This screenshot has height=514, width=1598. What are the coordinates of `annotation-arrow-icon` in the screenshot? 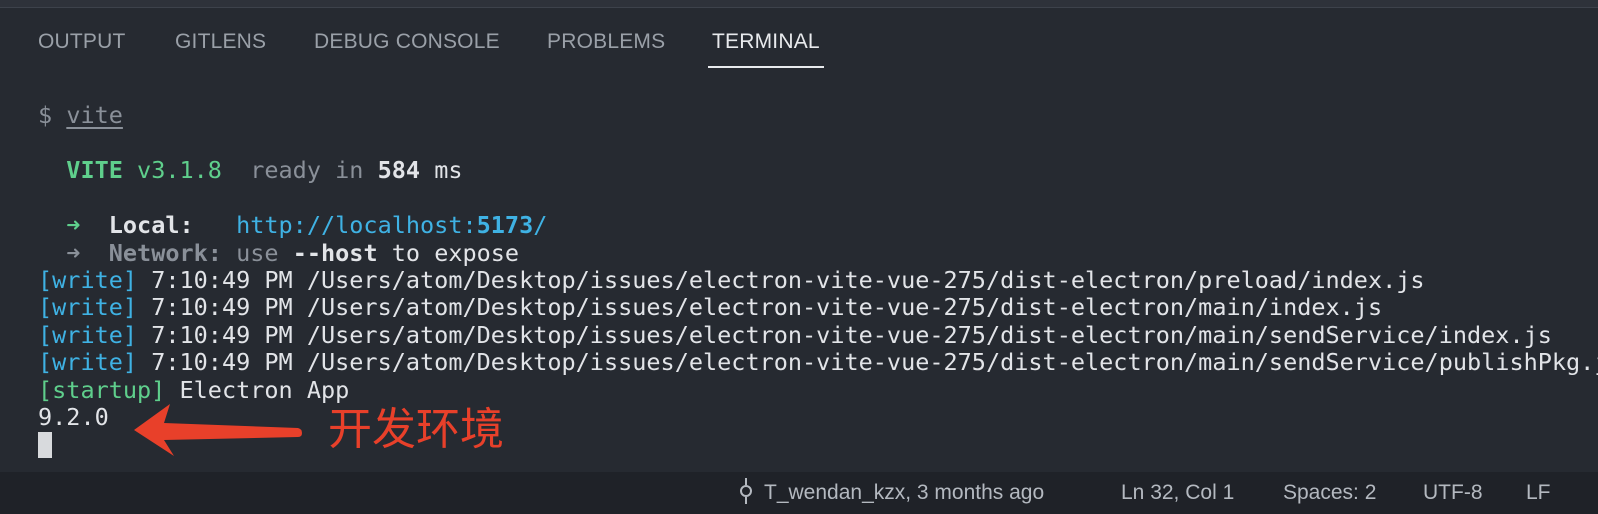 It's located at (218, 430).